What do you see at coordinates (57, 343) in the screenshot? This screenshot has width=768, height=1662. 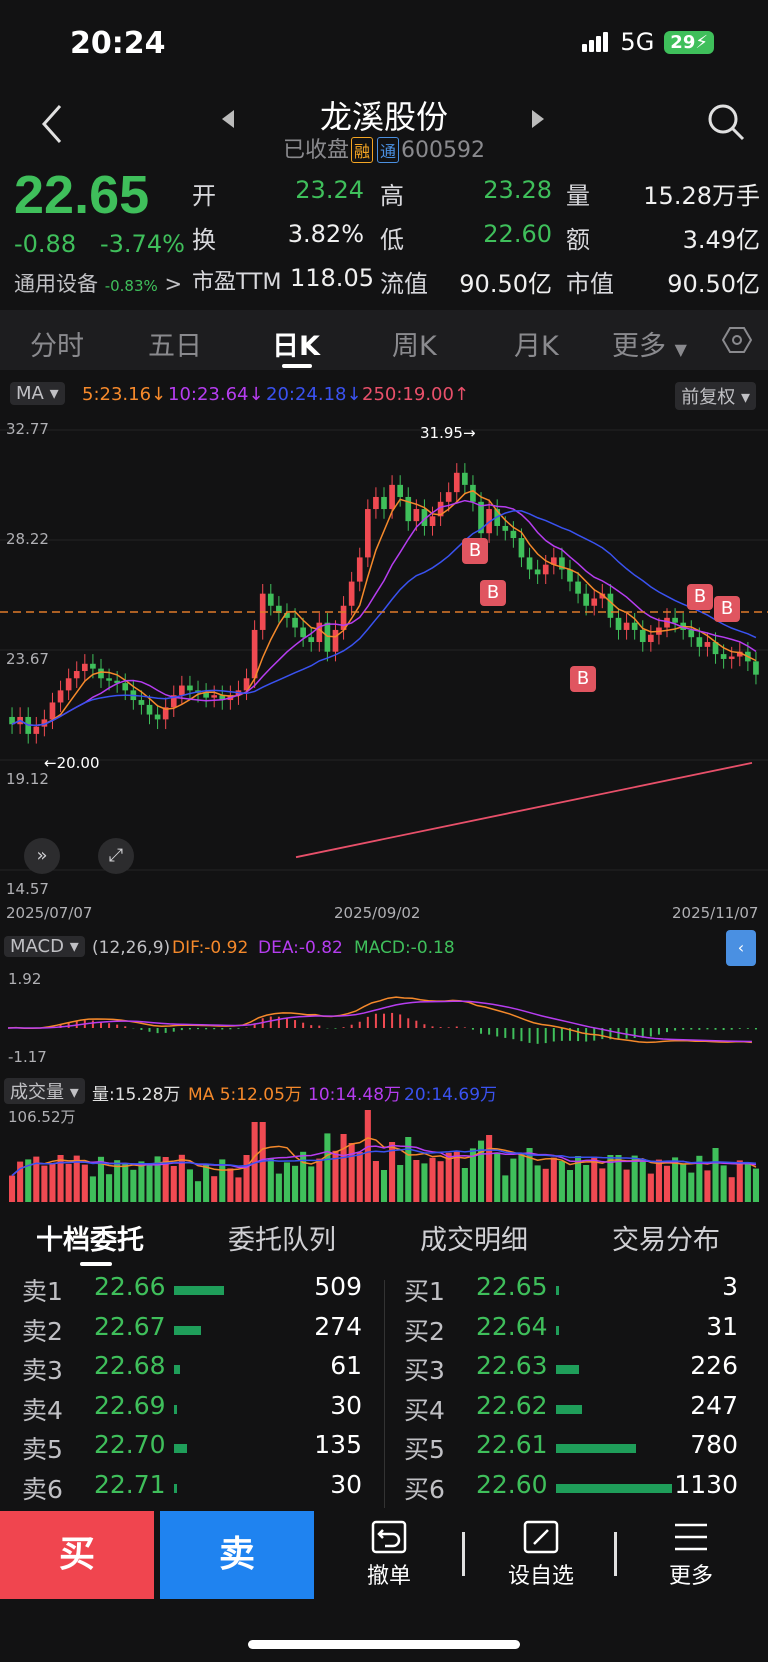 I see `tab-intraday: 分时` at bounding box center [57, 343].